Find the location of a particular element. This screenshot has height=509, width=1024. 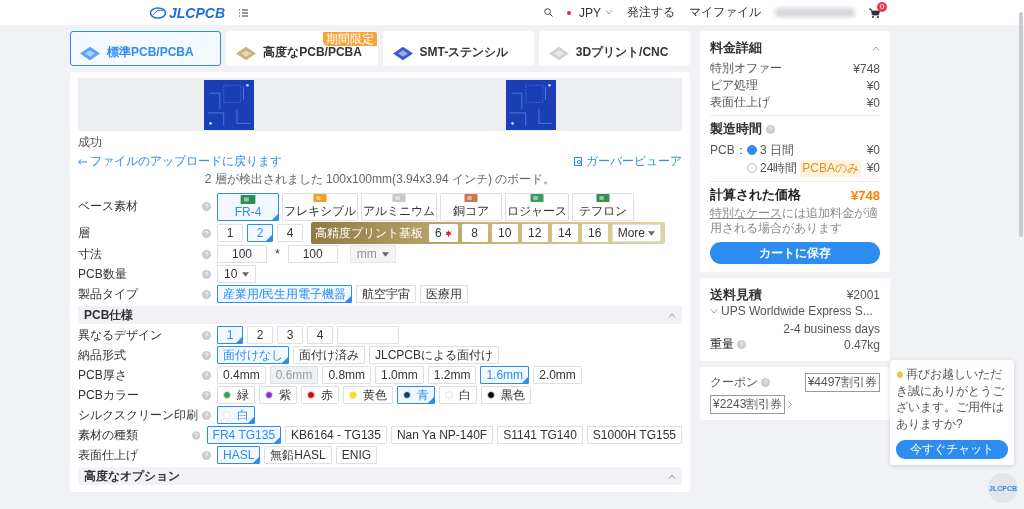

option-button: Nan Ya NP-140F is located at coordinates (442, 435).